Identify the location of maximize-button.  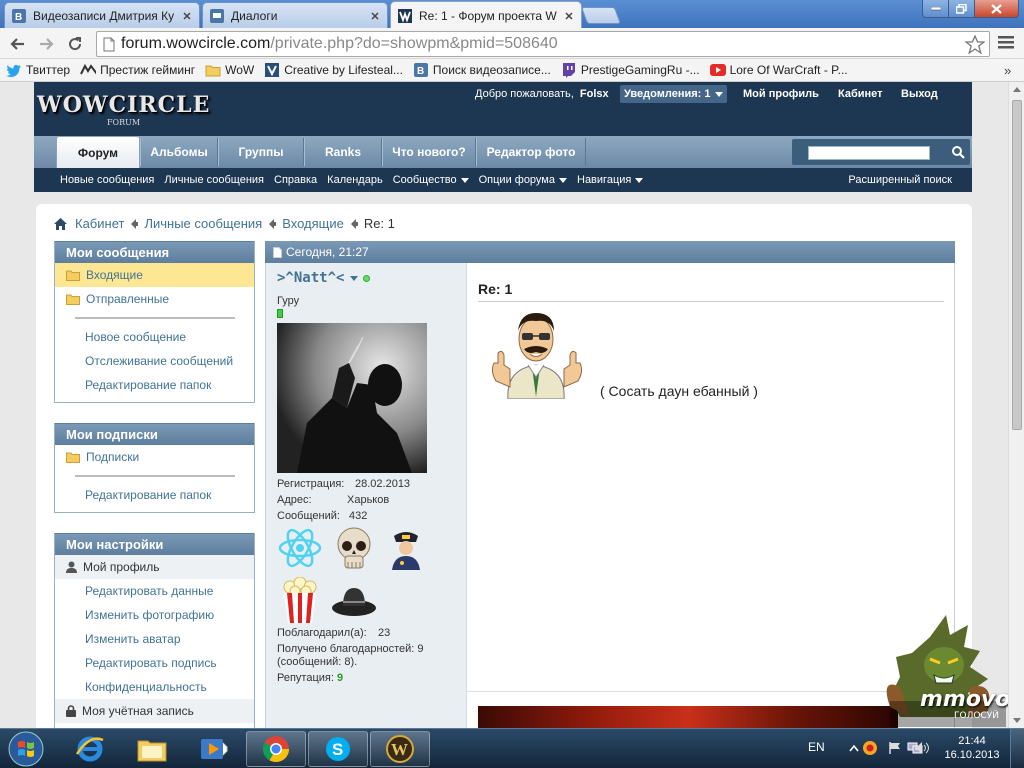
(961, 9).